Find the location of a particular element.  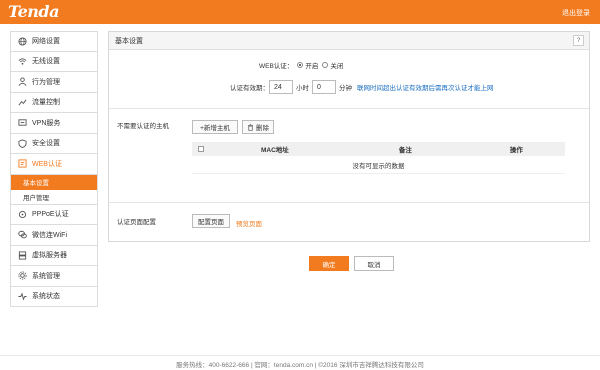

minutes-unit: 分钟 is located at coordinates (345, 88).